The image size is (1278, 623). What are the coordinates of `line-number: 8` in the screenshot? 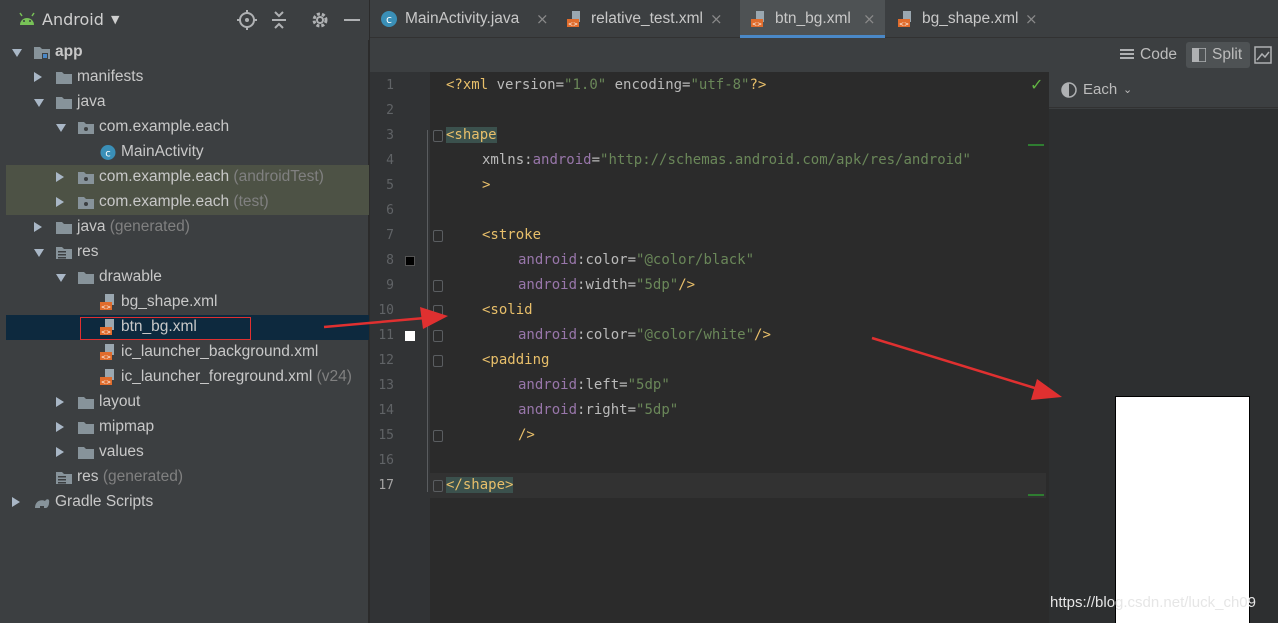 It's located at (390, 260).